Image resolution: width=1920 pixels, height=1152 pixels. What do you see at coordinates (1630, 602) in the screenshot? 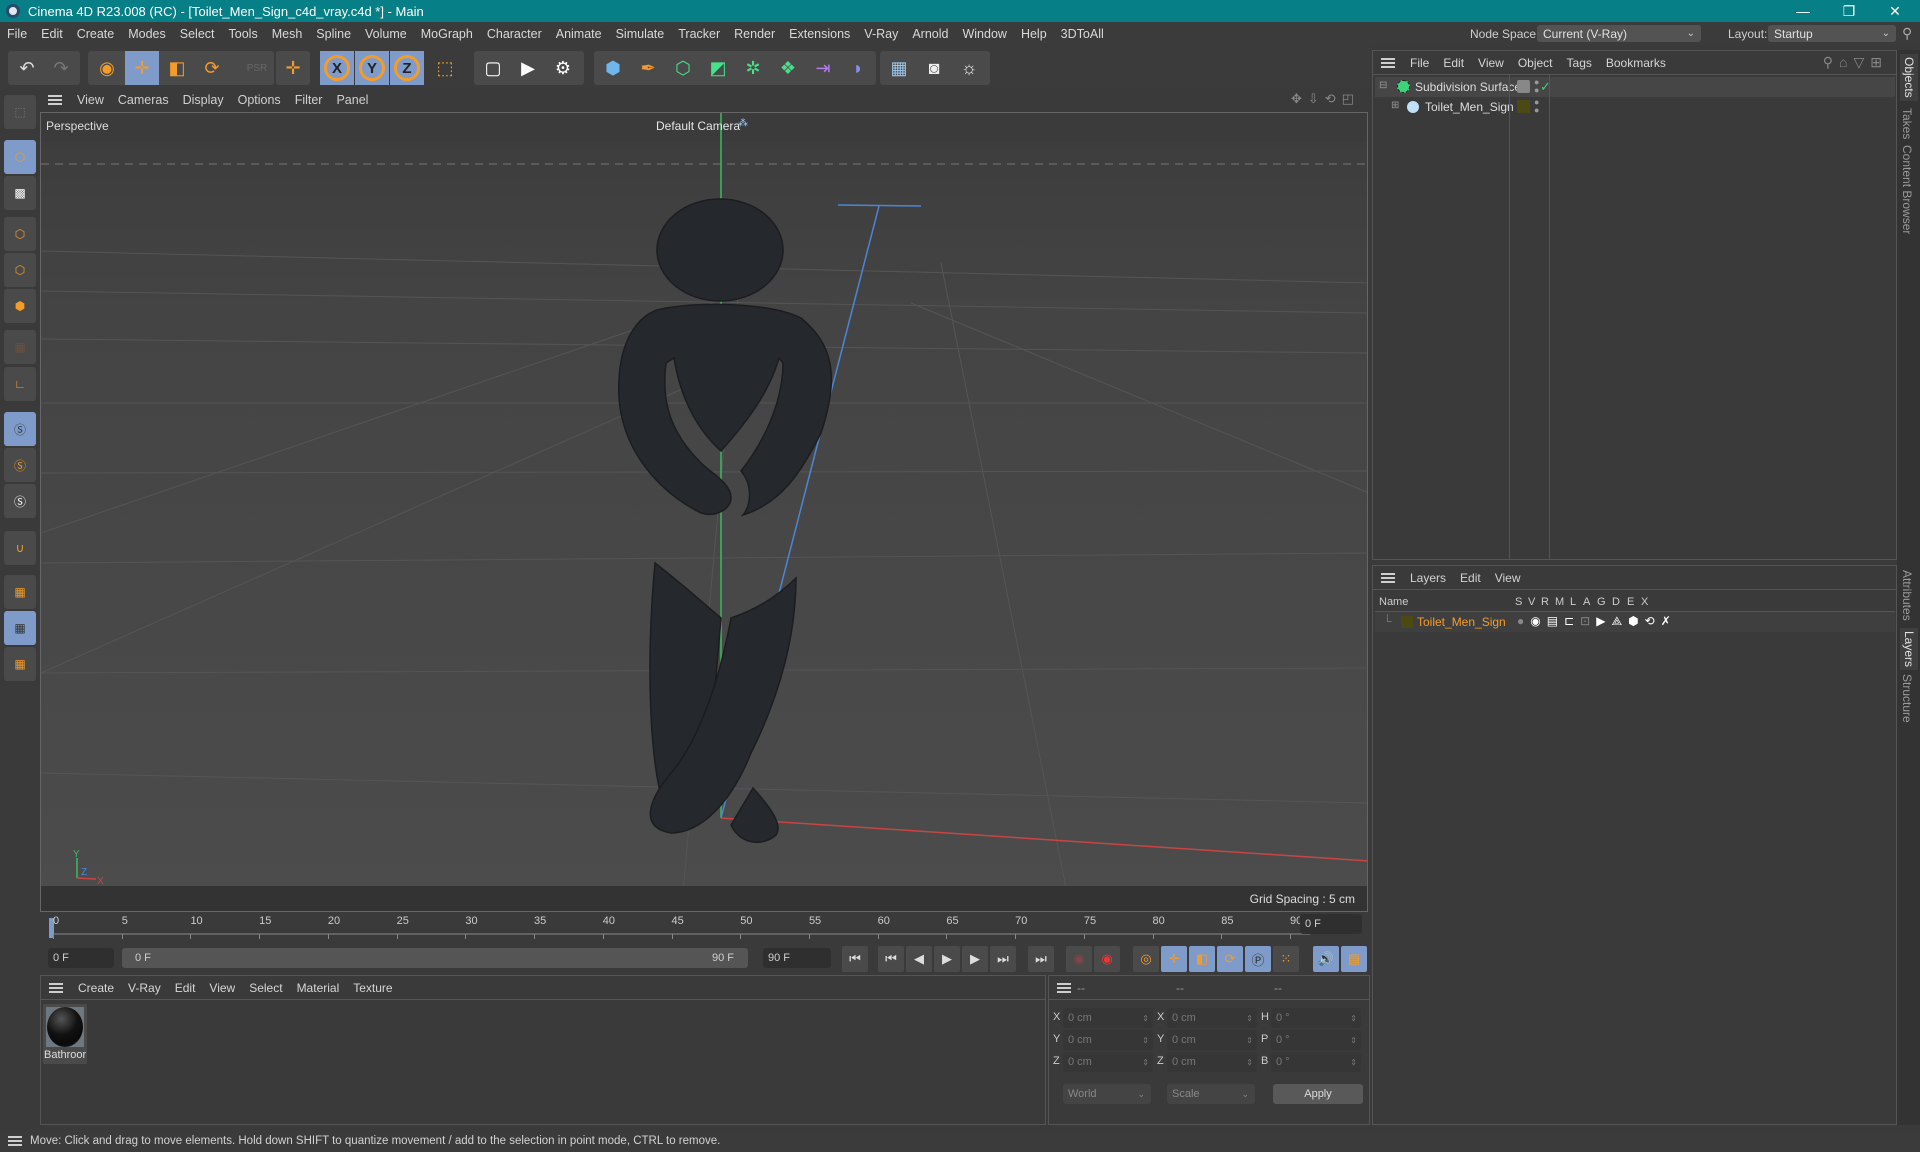
I see `layer-column-header: E` at bounding box center [1630, 602].